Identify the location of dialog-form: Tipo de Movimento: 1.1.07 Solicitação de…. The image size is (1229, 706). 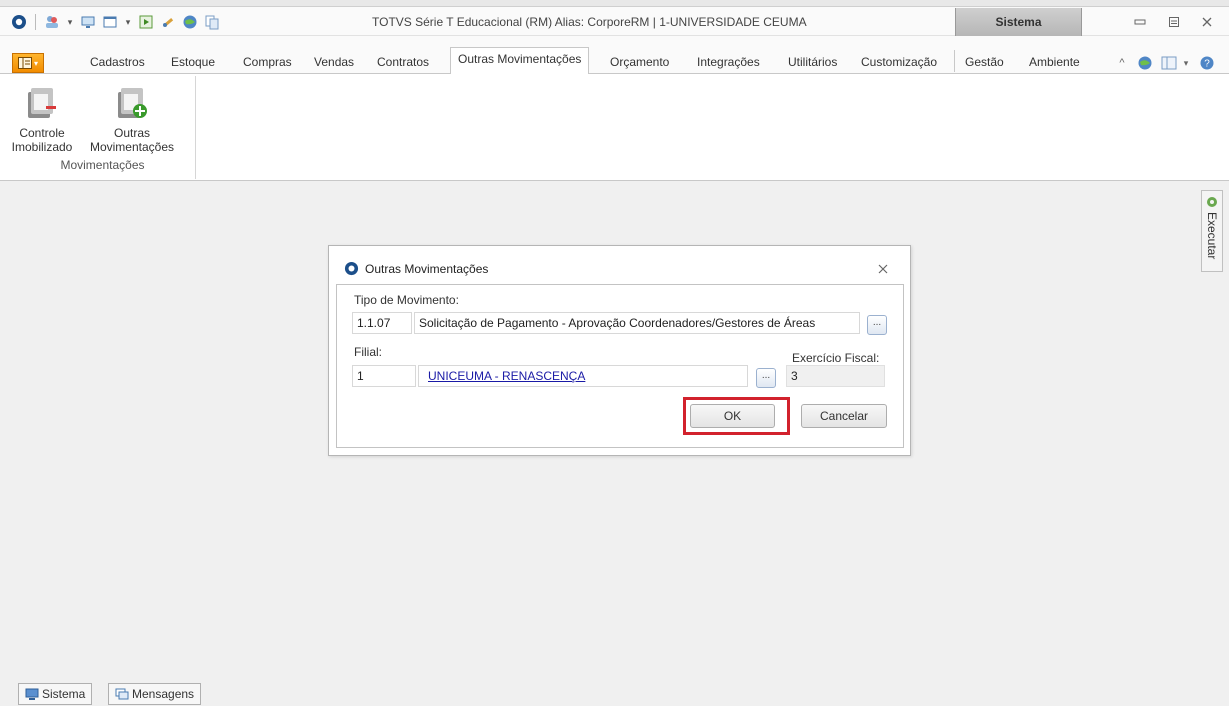
(620, 366).